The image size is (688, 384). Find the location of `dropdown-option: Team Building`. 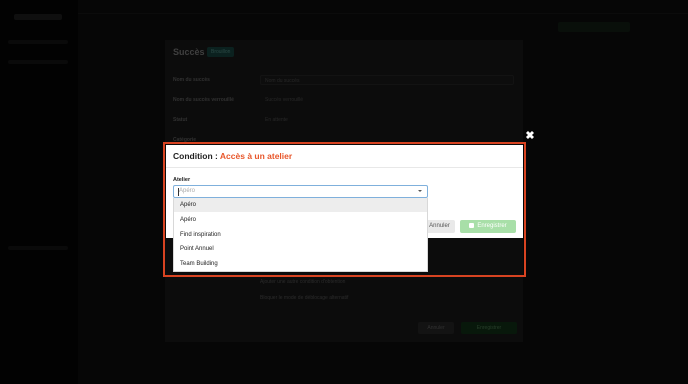

dropdown-option: Team Building is located at coordinates (300, 264).